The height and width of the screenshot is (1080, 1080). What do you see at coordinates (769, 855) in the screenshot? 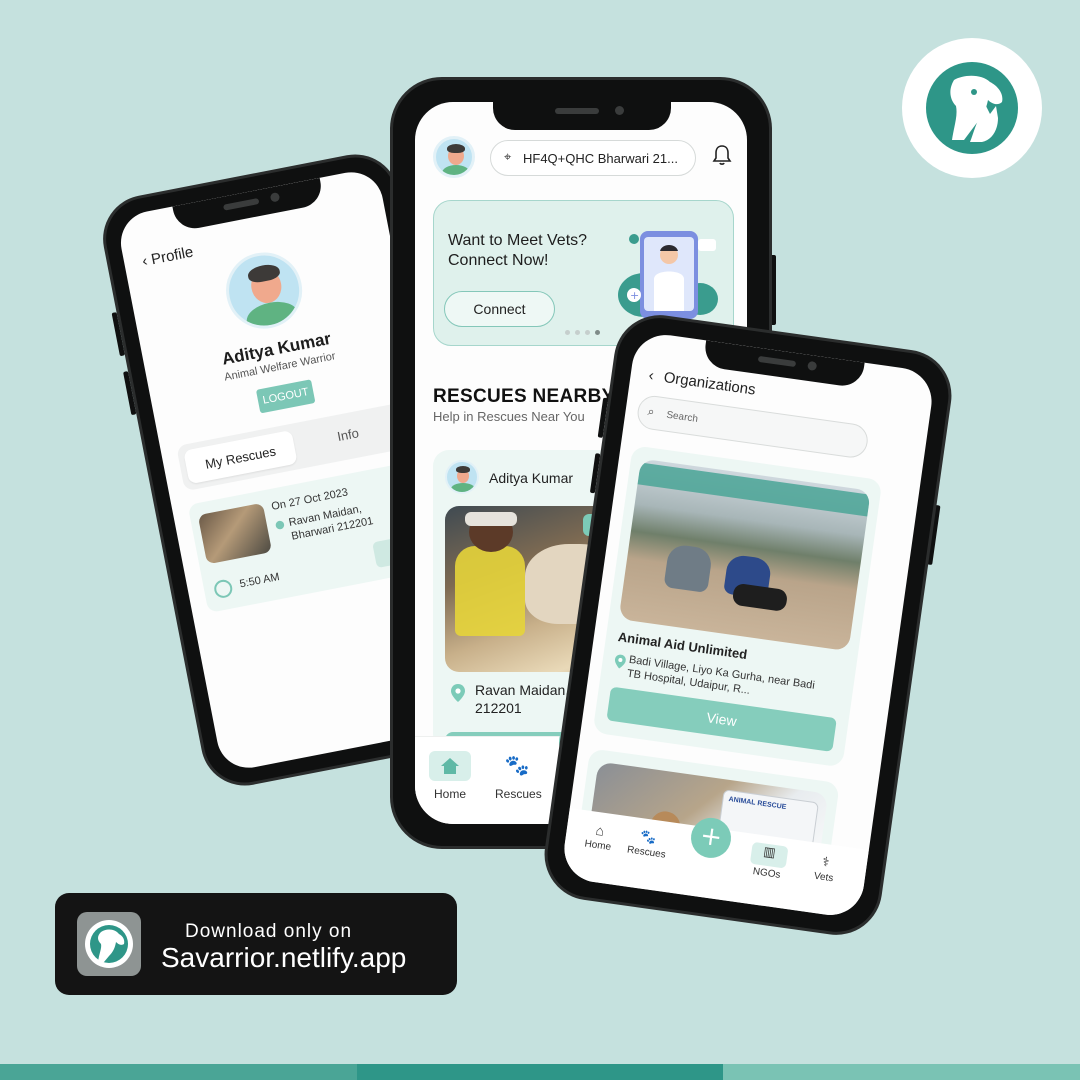
I see `building-icon: ▥` at bounding box center [769, 855].